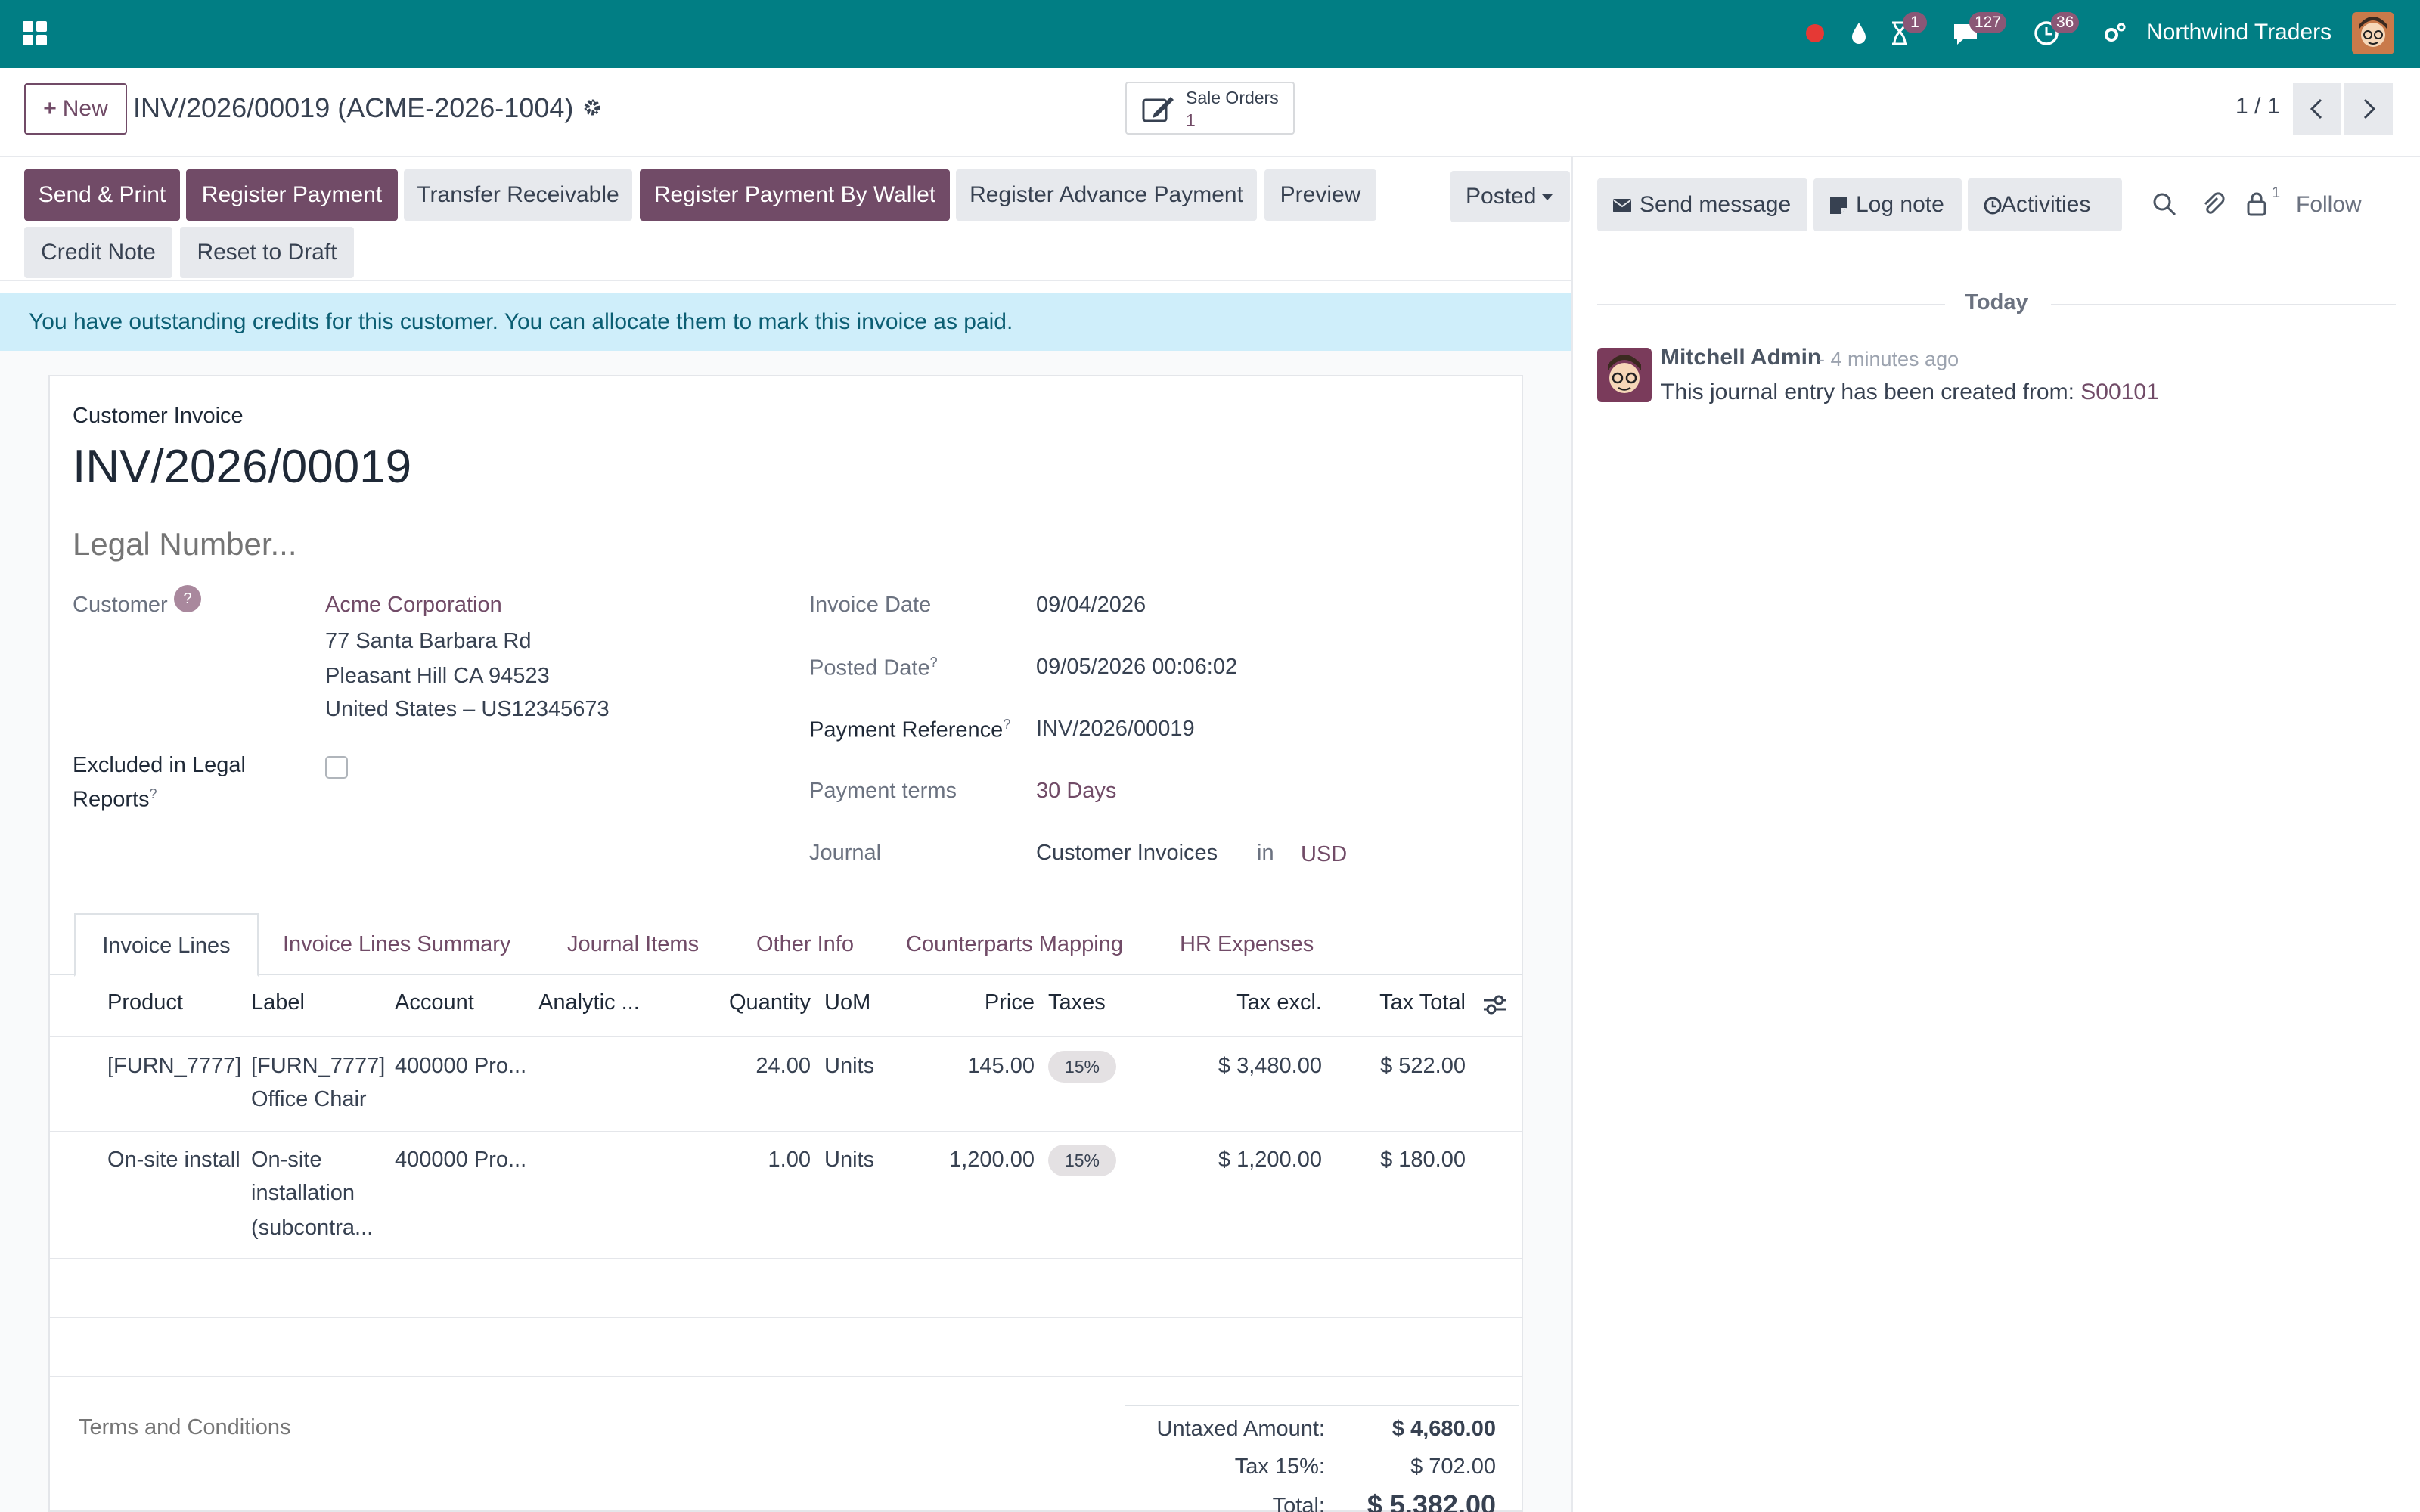  Describe the element at coordinates (1702, 205) in the screenshot. I see `send-message-button: Send message` at that location.